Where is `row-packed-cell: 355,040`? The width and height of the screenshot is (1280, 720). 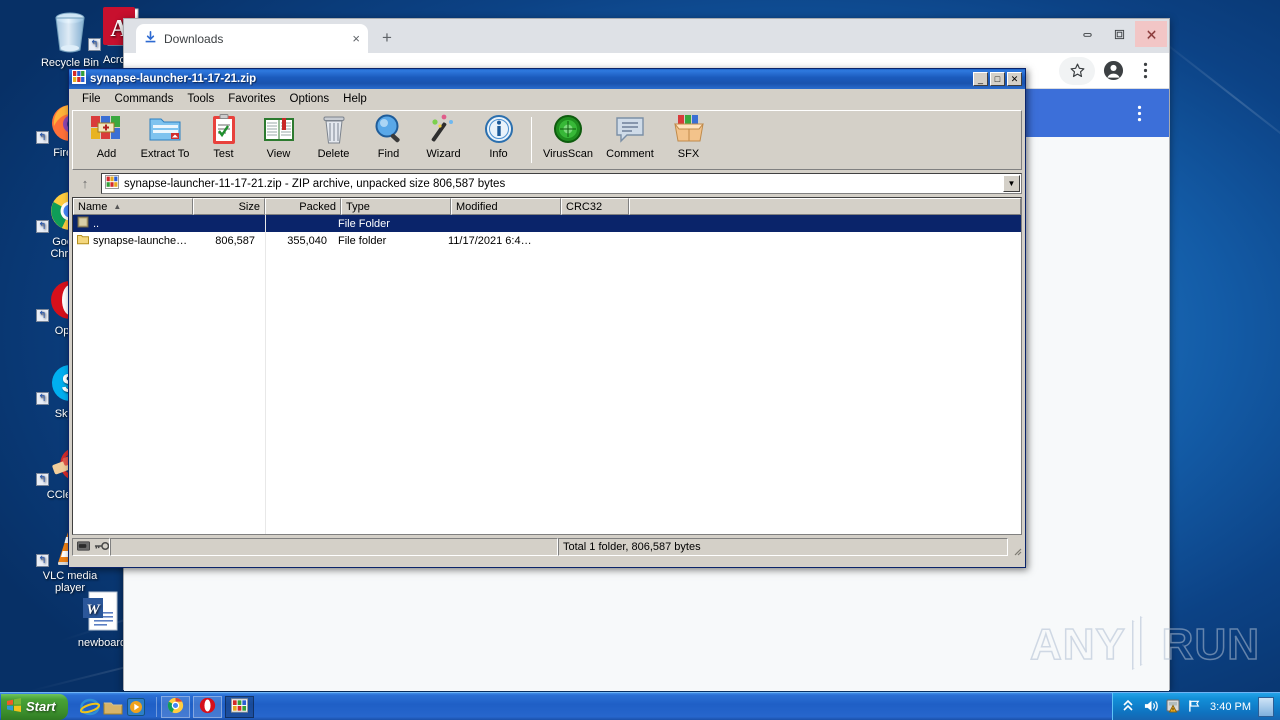
row-packed-cell: 355,040 is located at coordinates (307, 240).